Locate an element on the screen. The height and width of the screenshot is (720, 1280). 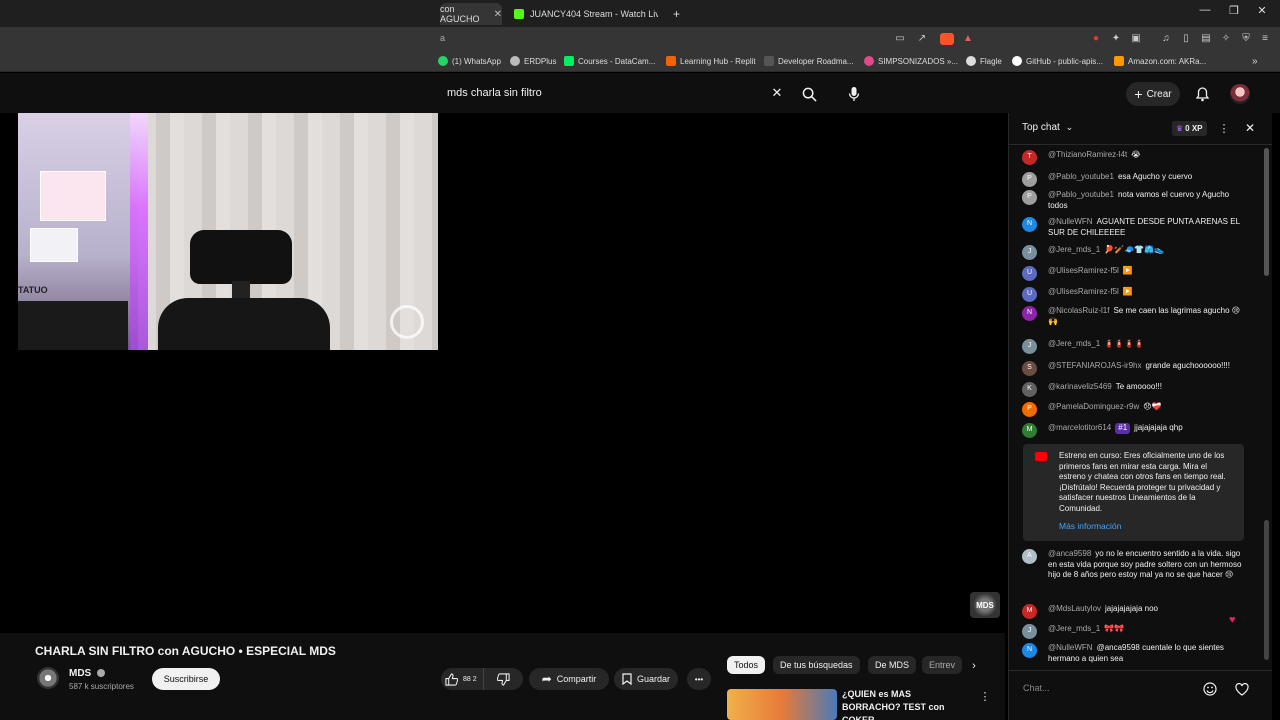
microphone-icon is located at coordinates (854, 94).